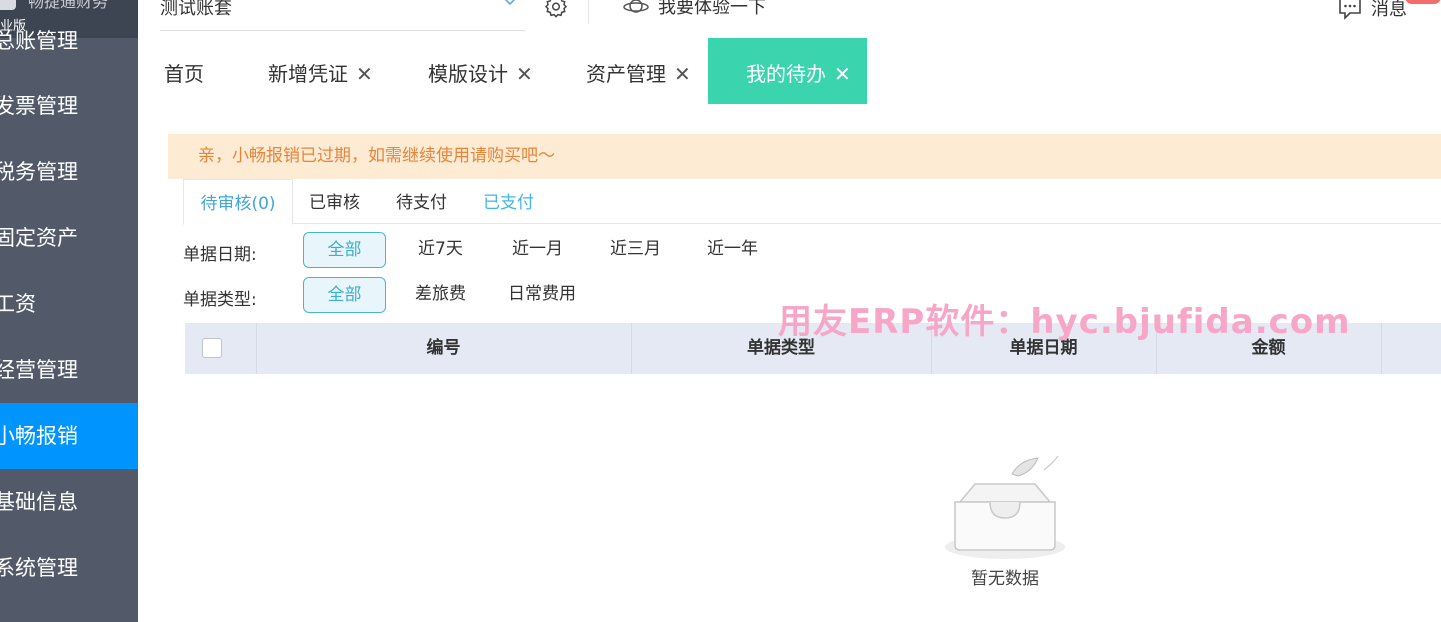 The width and height of the screenshot is (1441, 622). I want to click on sidebar-item-system: 系统管理, so click(69, 568).